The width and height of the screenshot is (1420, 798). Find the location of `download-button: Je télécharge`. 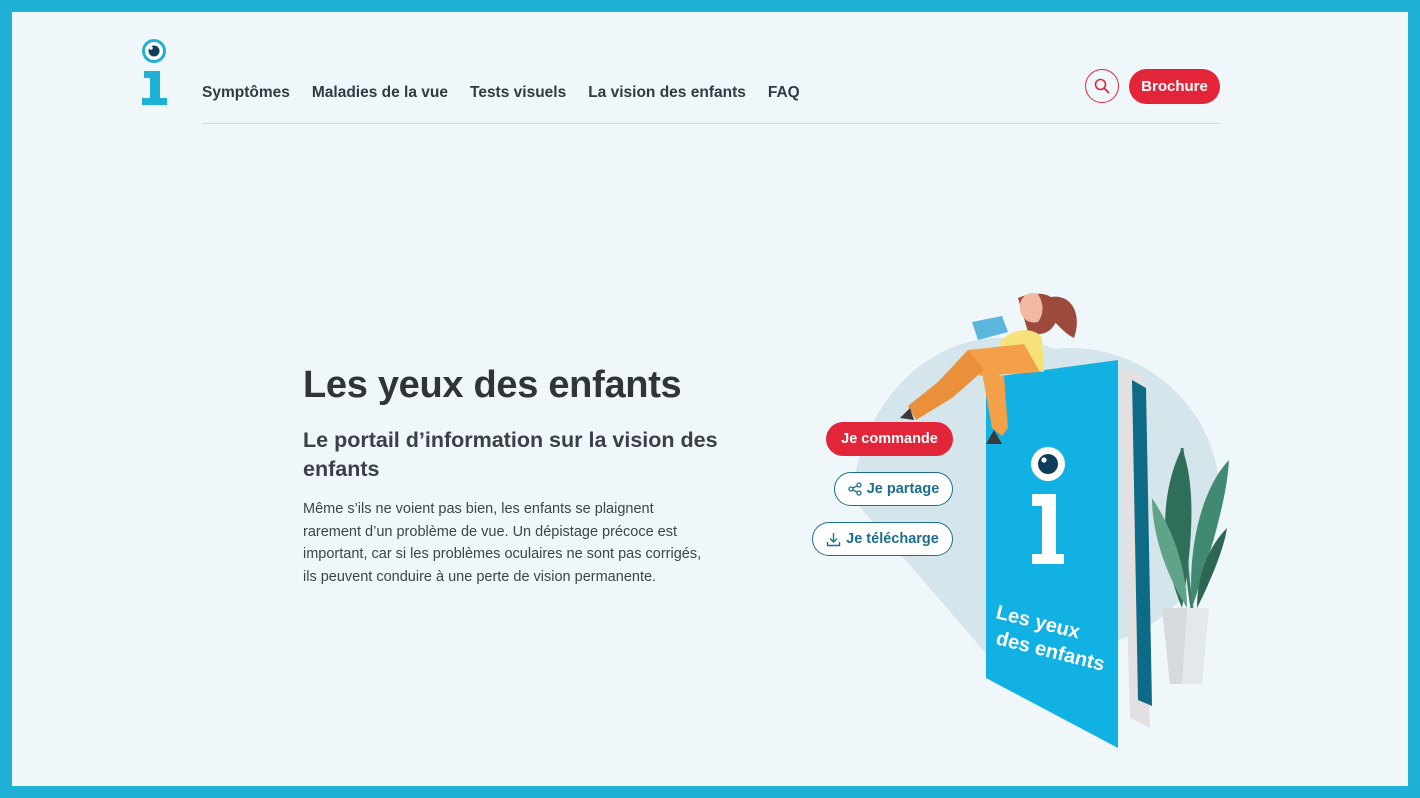

download-button: Je télécharge is located at coordinates (882, 539).